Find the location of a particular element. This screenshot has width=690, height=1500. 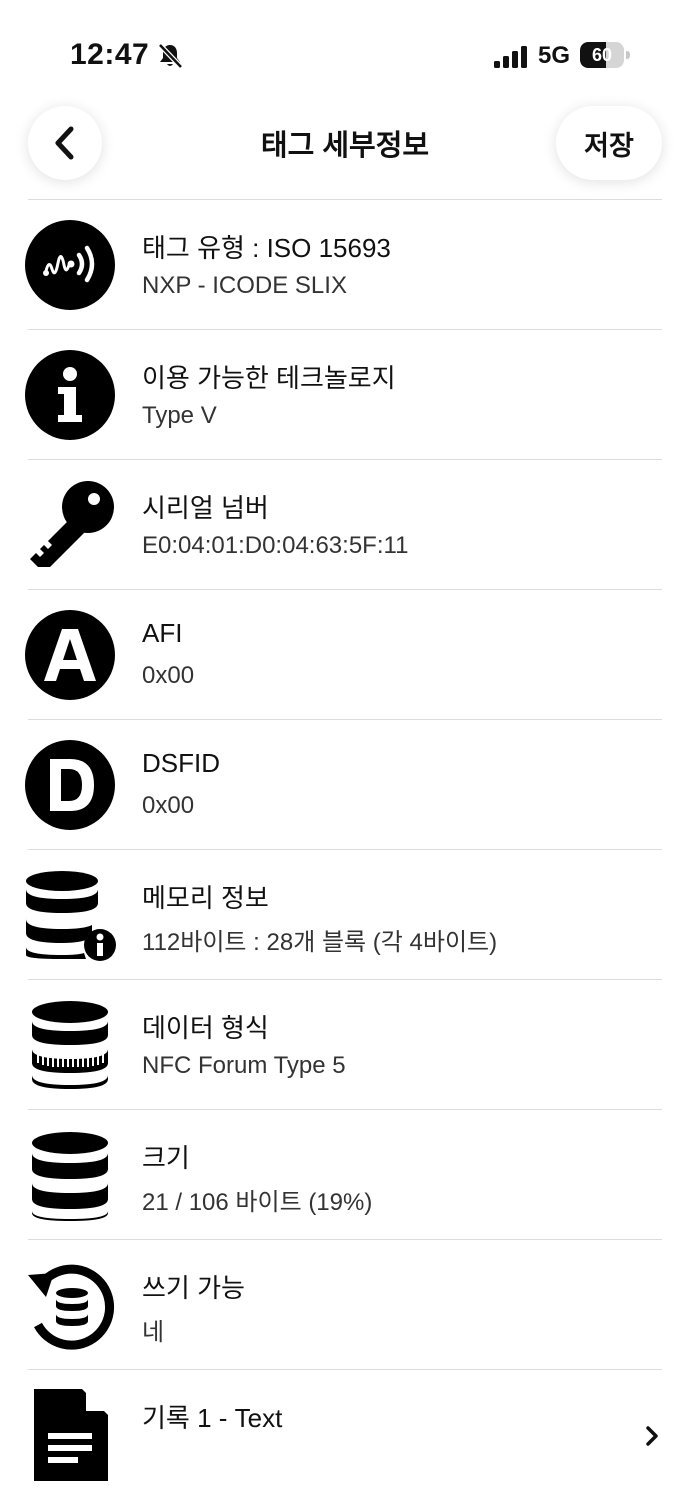

document-icon is located at coordinates (71, 1435).